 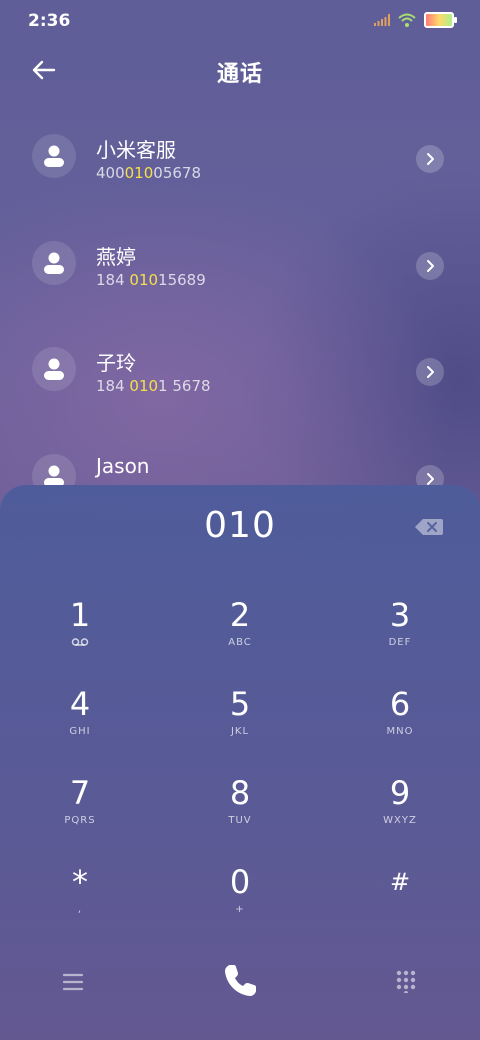 I want to click on contact-number: 184 01015689, so click(x=151, y=280).